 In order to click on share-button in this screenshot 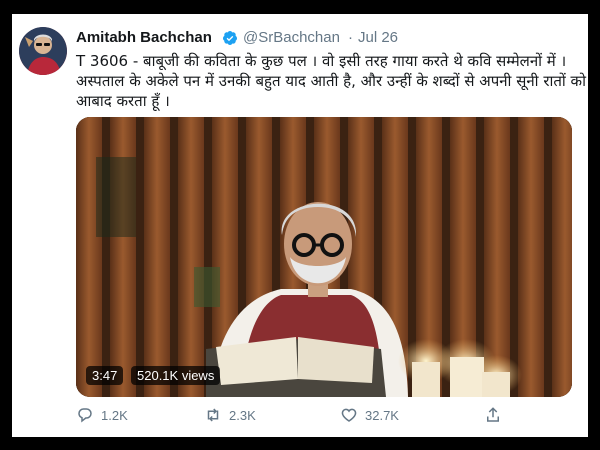, I will do `click(493, 415)`.